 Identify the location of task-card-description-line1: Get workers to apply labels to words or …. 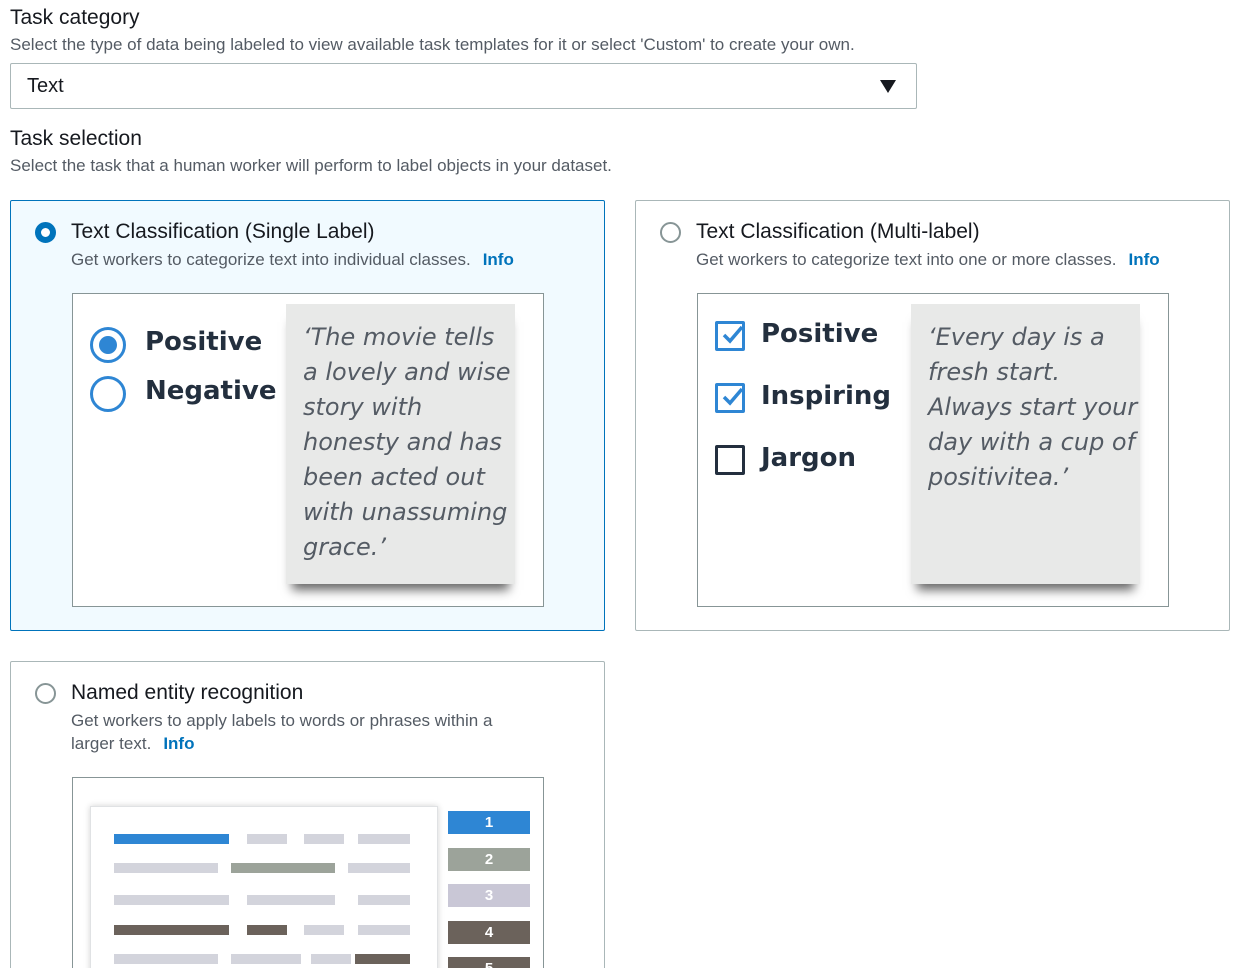
(282, 720).